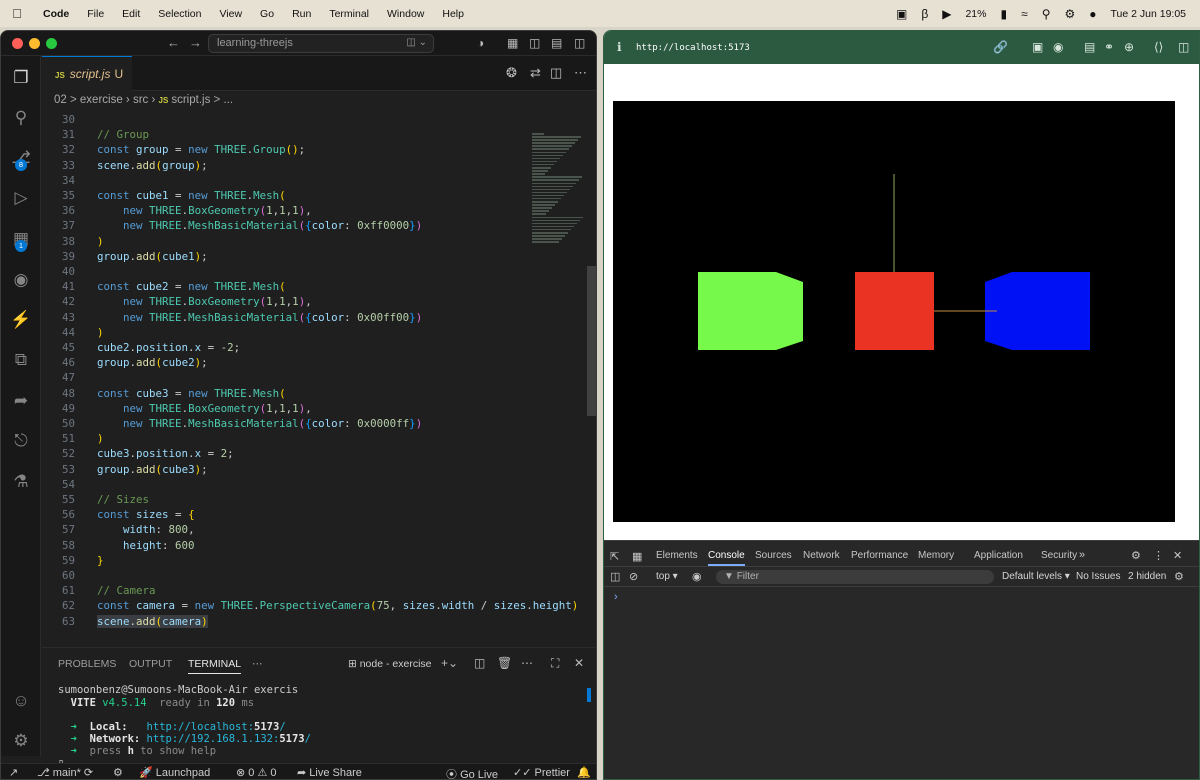 The height and width of the screenshot is (780, 1200). I want to click on terminal-instance: ⊞ node - exercise, so click(390, 664).